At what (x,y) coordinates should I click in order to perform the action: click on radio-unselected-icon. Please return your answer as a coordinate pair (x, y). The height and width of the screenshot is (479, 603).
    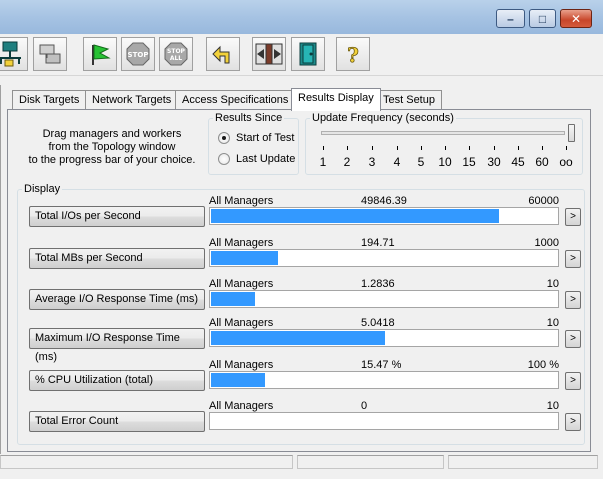
    Looking at the image, I should click on (224, 159).